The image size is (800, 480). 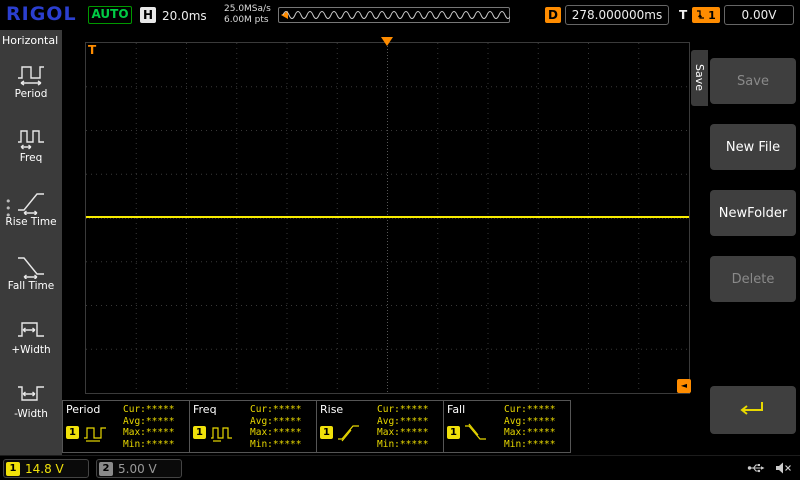 I want to click on sidebar-item-freq: Freq, so click(x=31, y=143).